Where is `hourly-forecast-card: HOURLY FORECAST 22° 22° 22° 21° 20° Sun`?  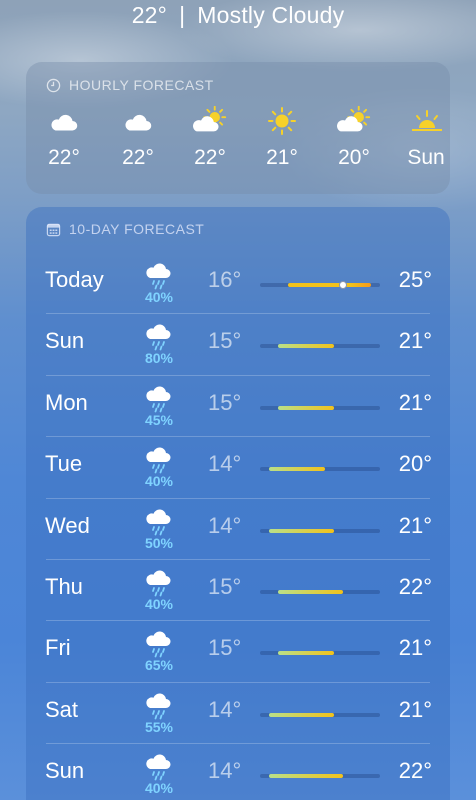
hourly-forecast-card: HOURLY FORECAST 22° 22° 22° 21° 20° Sun is located at coordinates (238, 128).